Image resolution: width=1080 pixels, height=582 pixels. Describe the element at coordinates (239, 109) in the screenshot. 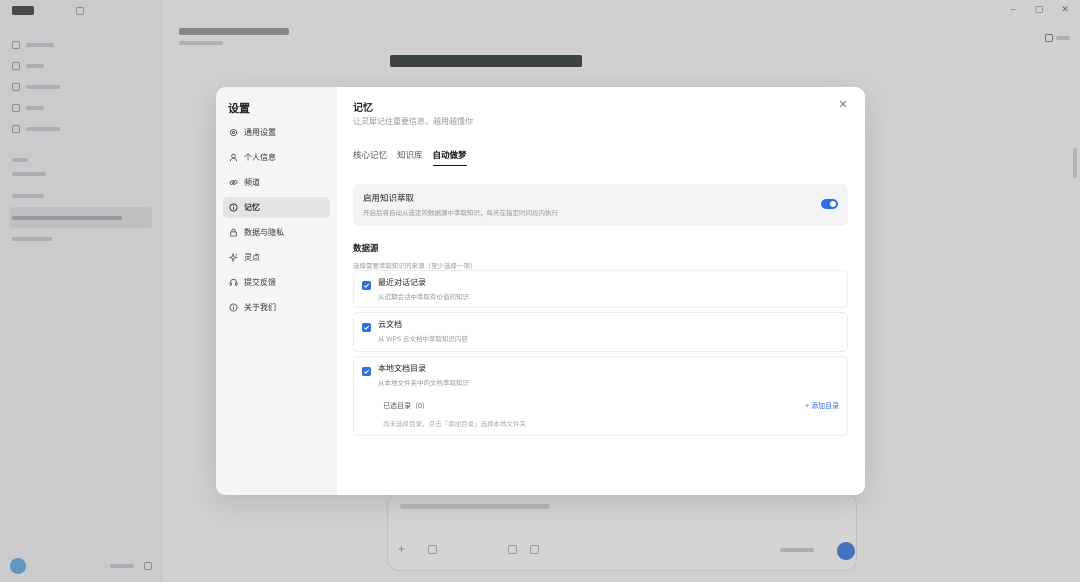

I see `settings-title: 设置` at that location.